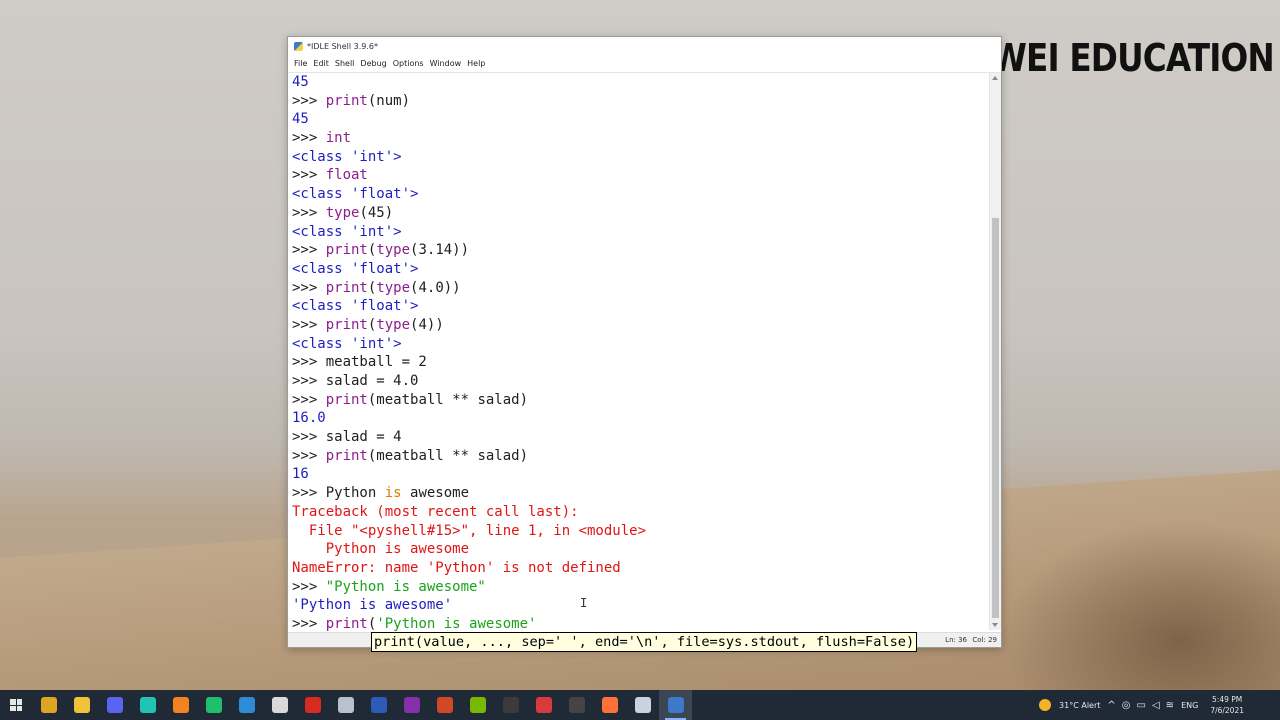 Image resolution: width=1280 pixels, height=720 pixels. Describe the element at coordinates (300, 82) in the screenshot. I see `shell-text-segment: 45` at that location.